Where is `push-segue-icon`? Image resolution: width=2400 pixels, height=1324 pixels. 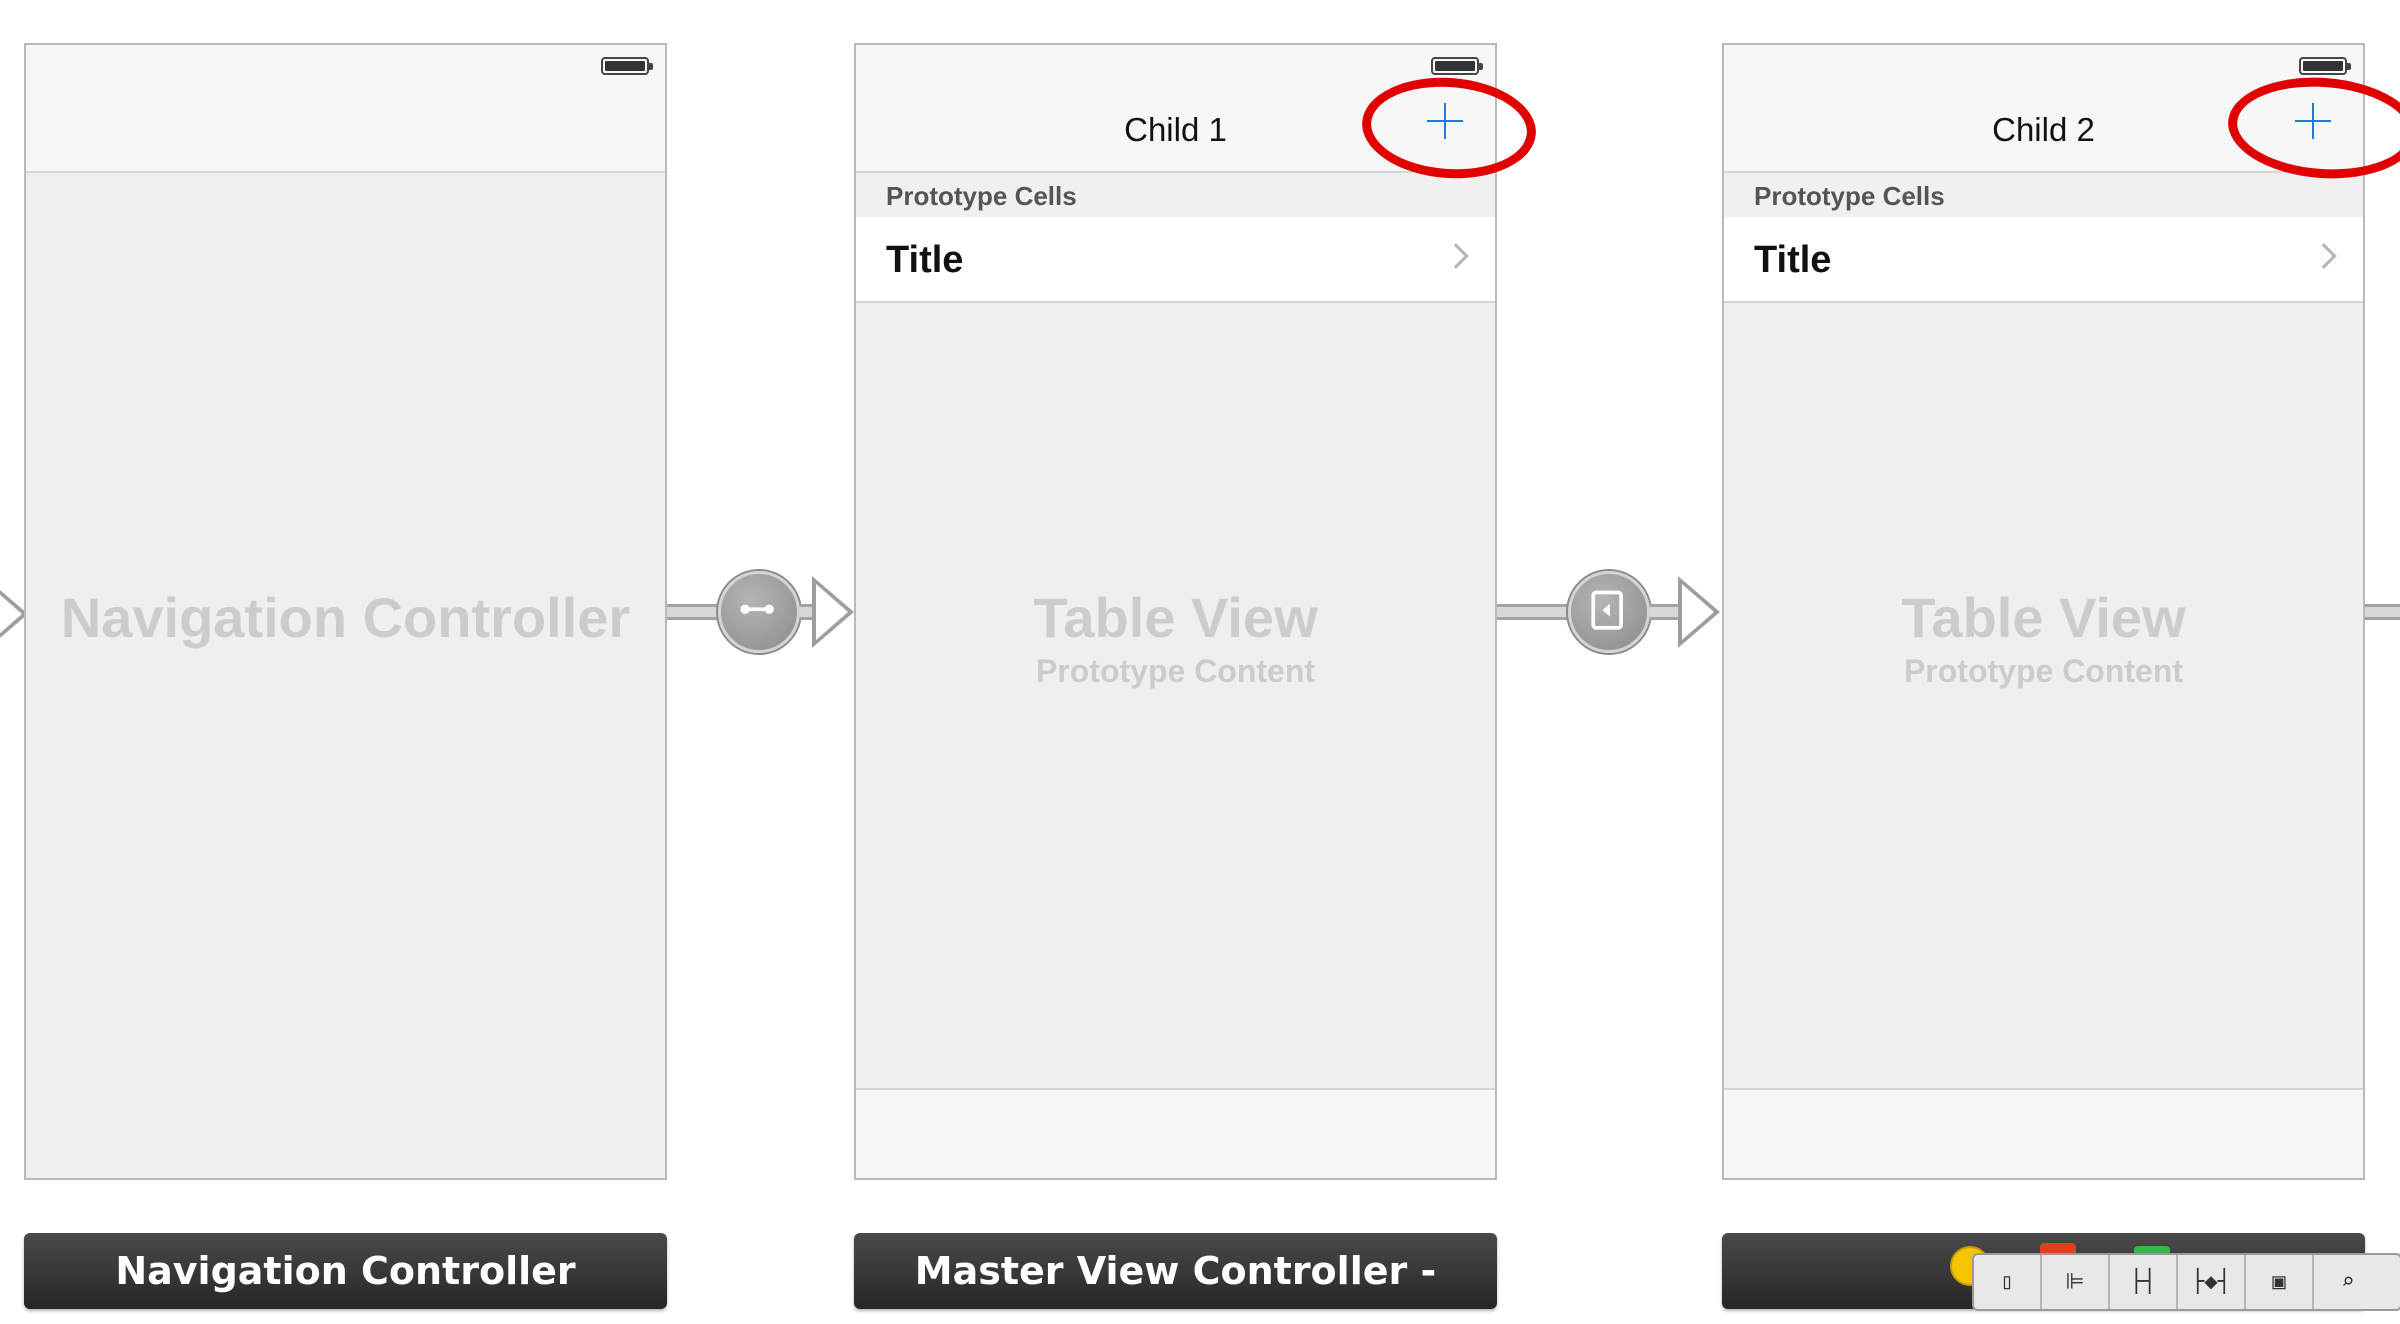 push-segue-icon is located at coordinates (1607, 610).